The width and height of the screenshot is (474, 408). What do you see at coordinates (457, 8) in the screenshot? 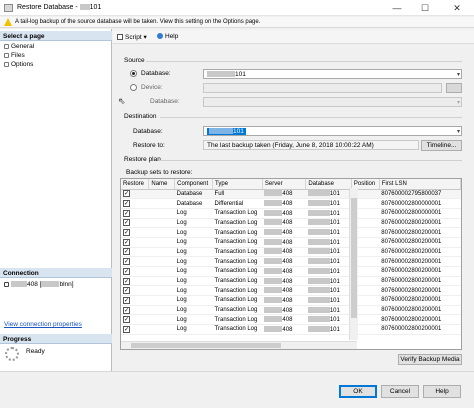
I see `close-icon: ✕` at bounding box center [457, 8].